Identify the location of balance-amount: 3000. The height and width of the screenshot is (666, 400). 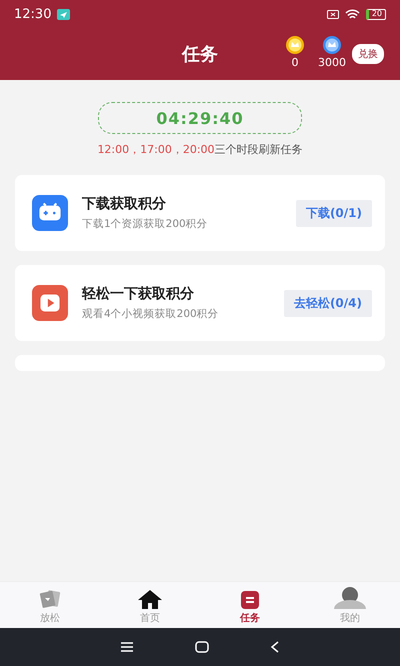
(332, 62).